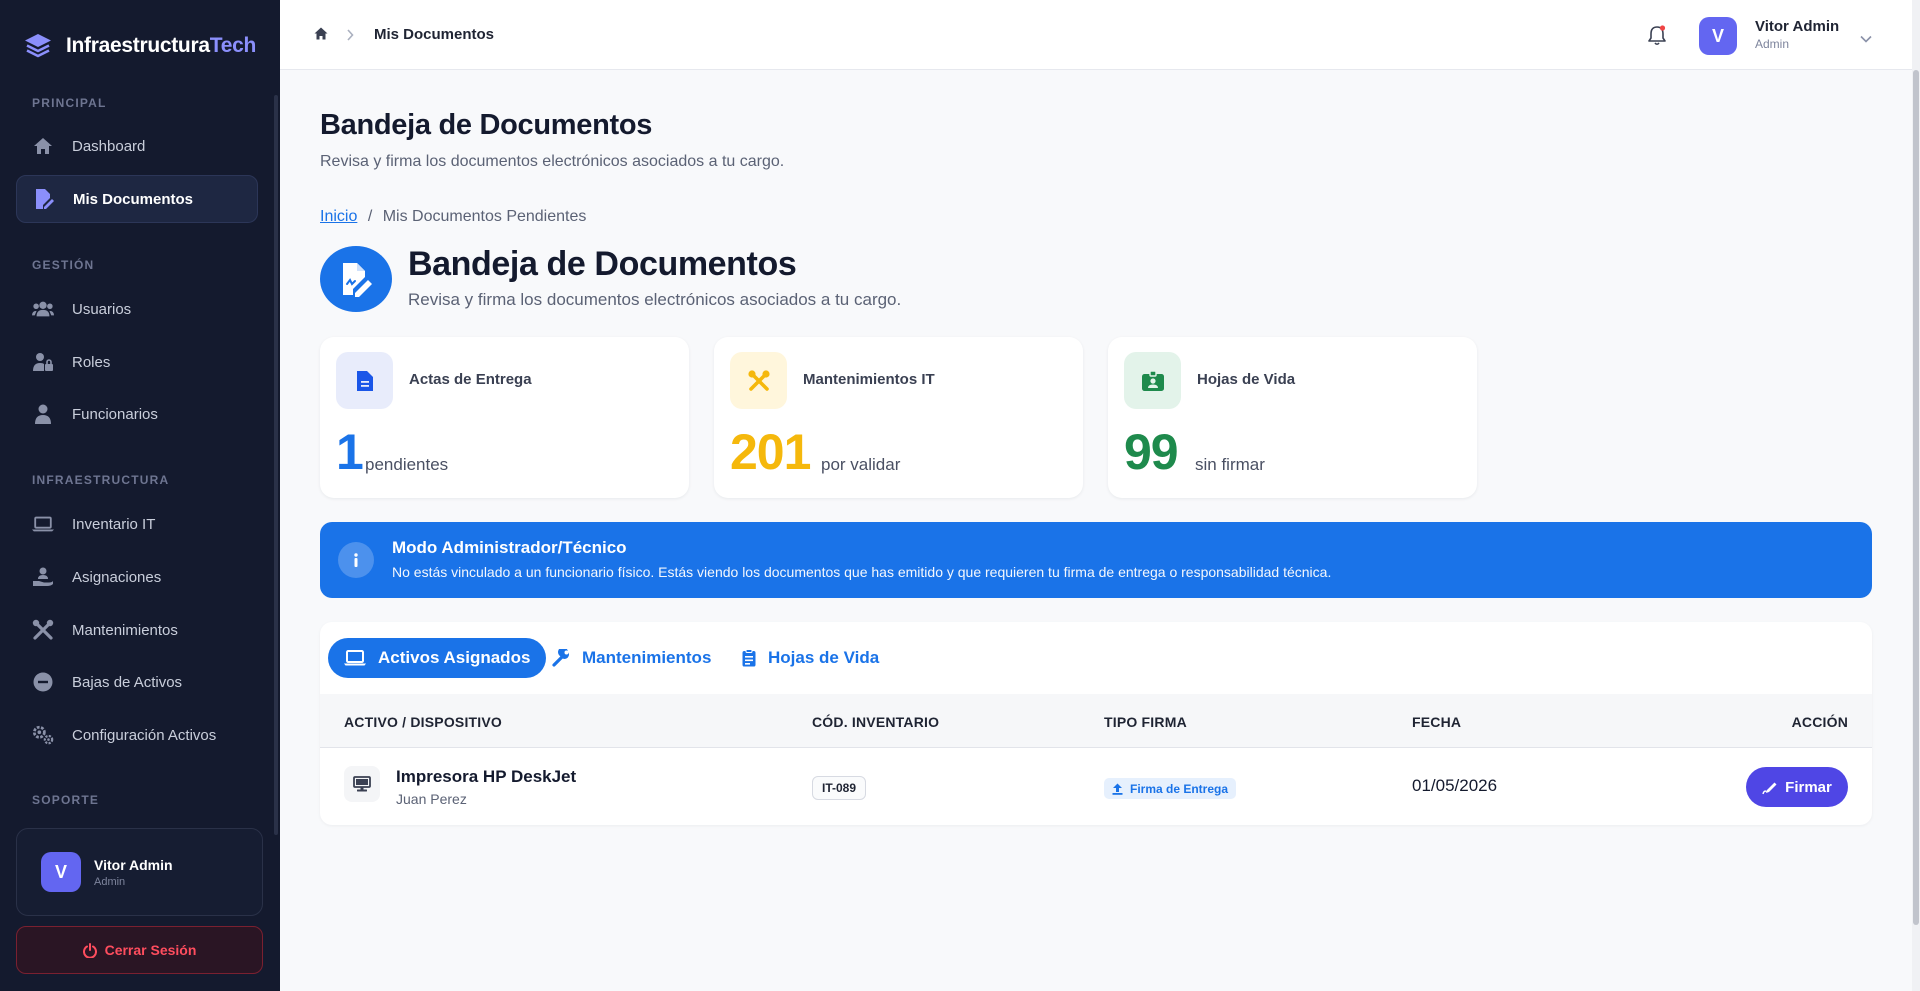 The image size is (1920, 991). What do you see at coordinates (355, 658) in the screenshot?
I see `laptop-icon` at bounding box center [355, 658].